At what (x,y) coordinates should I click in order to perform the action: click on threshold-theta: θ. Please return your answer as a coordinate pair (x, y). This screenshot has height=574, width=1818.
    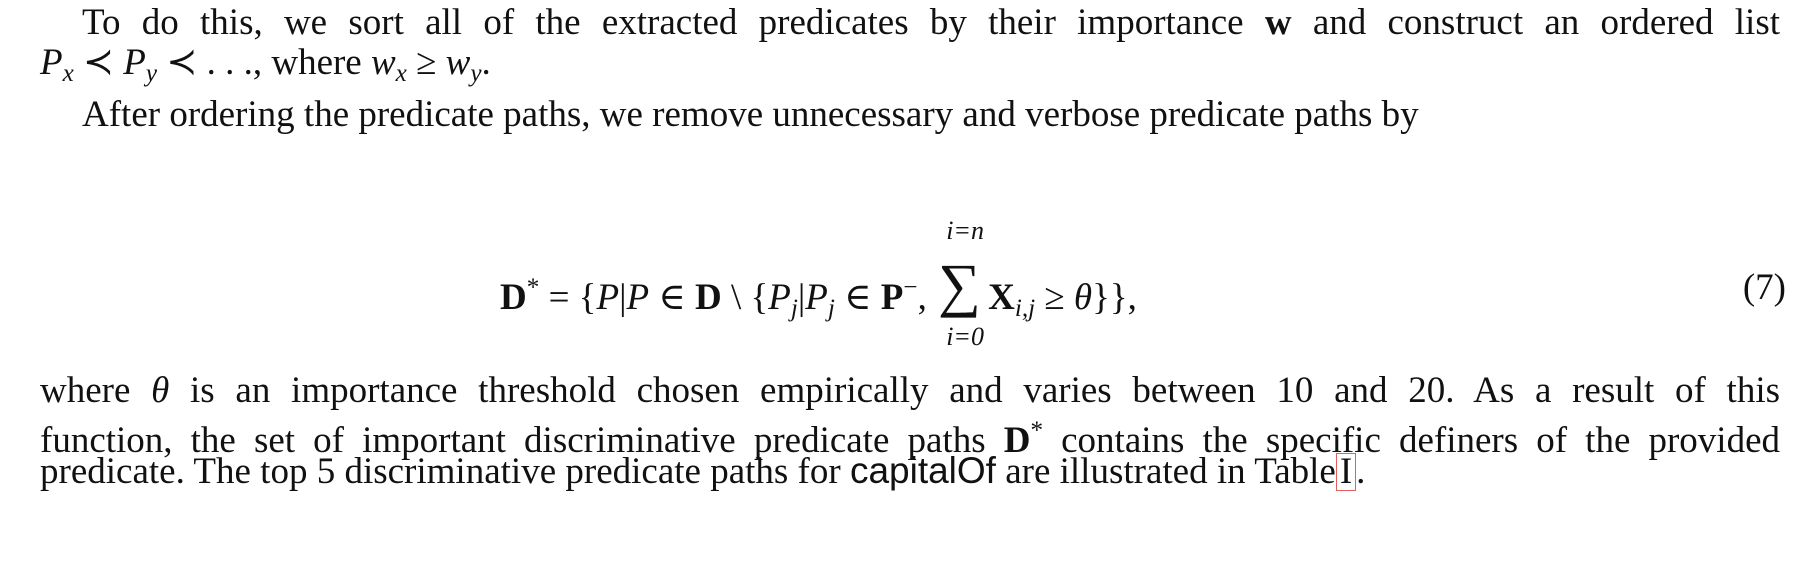
    Looking at the image, I should click on (160, 390).